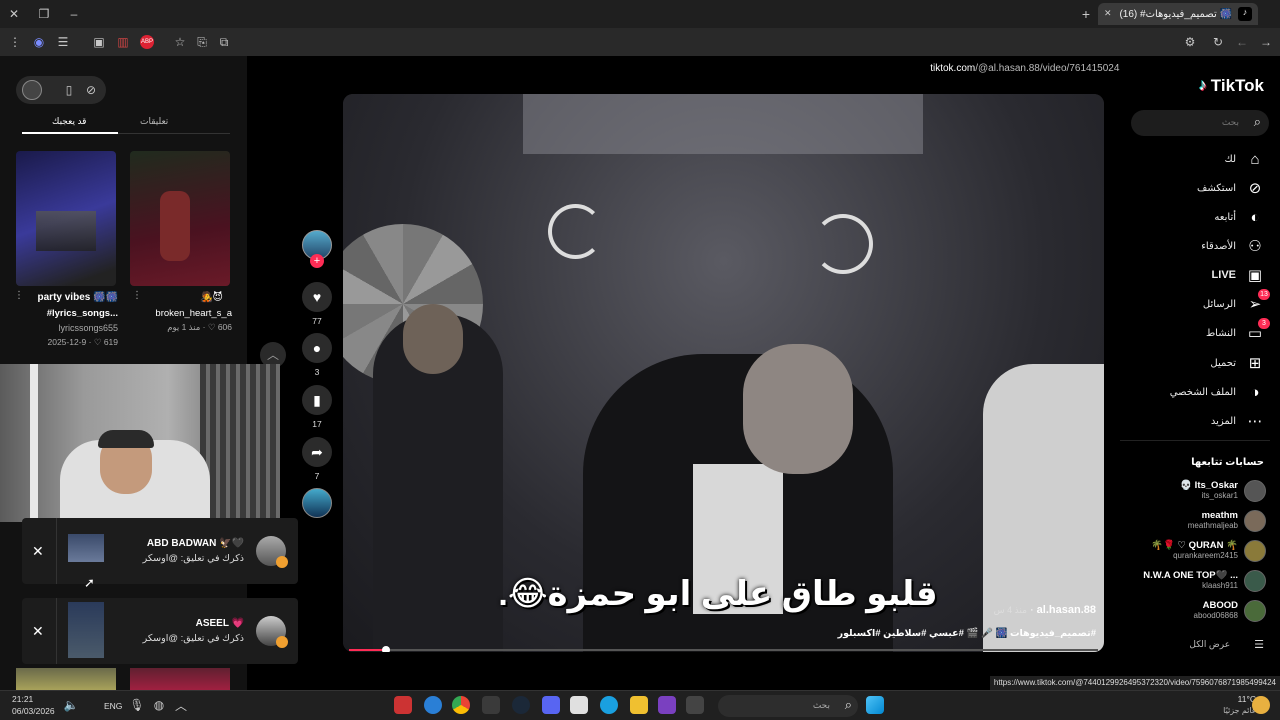 This screenshot has width=1280, height=720. What do you see at coordinates (1236, 302) in the screenshot?
I see `sidebar-item-5: ➢ 13 الرسائل` at bounding box center [1236, 302].